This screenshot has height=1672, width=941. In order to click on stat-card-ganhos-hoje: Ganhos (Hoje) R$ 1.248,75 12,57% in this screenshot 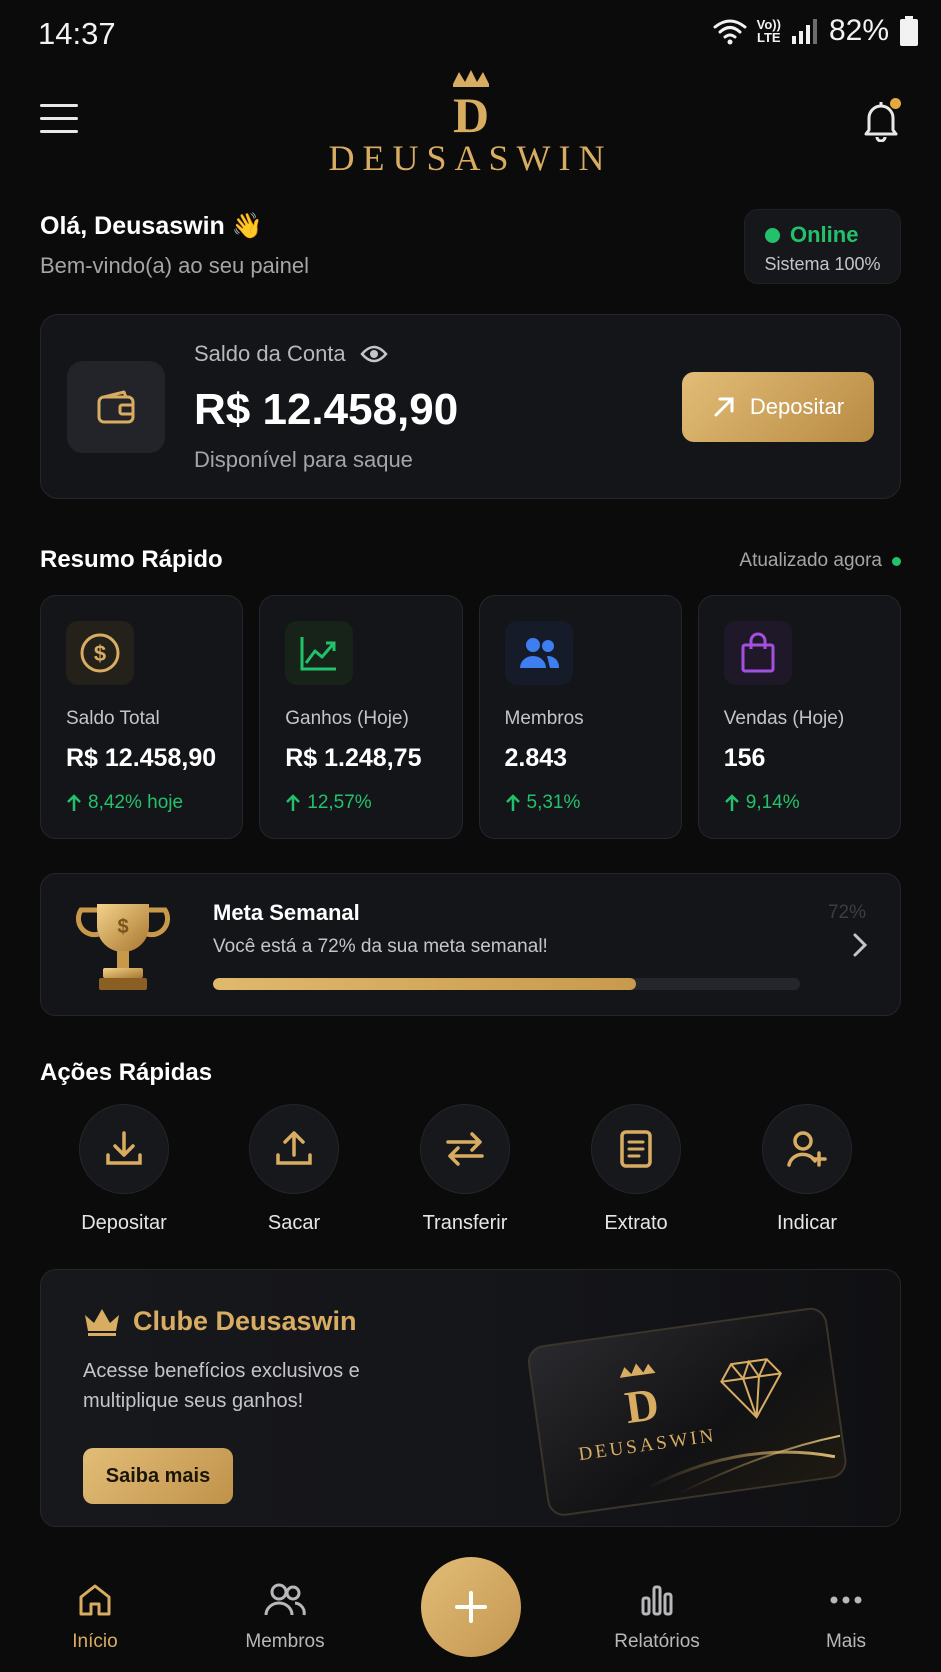, I will do `click(361, 717)`.